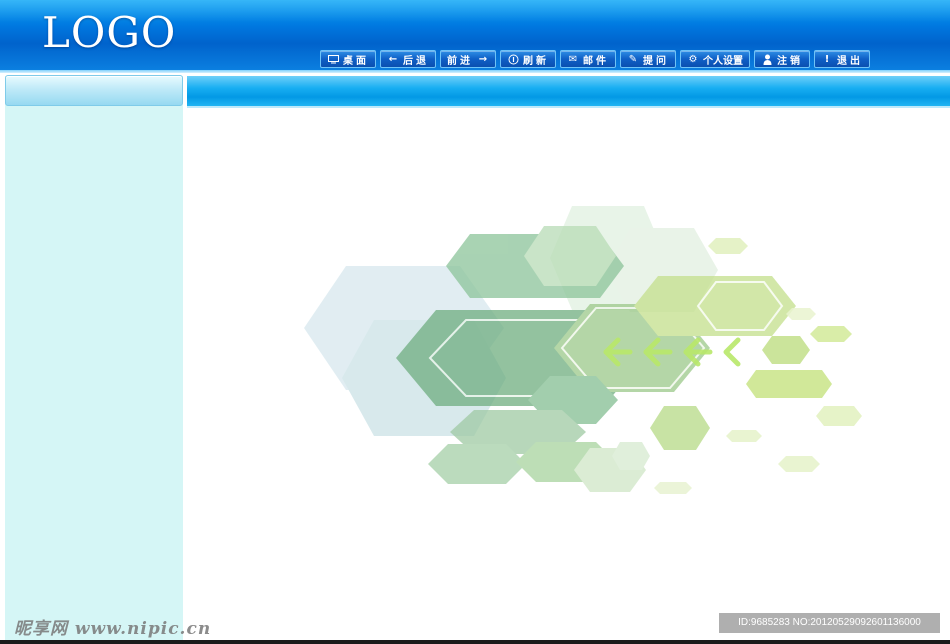 The height and width of the screenshot is (644, 950). Describe the element at coordinates (109, 33) in the screenshot. I see `logo: LOGO` at that location.